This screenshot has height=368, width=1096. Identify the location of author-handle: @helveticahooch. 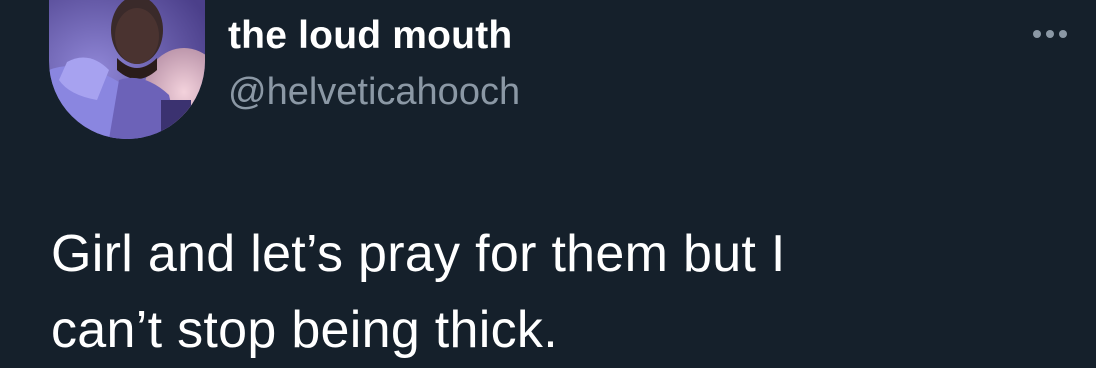
(374, 92).